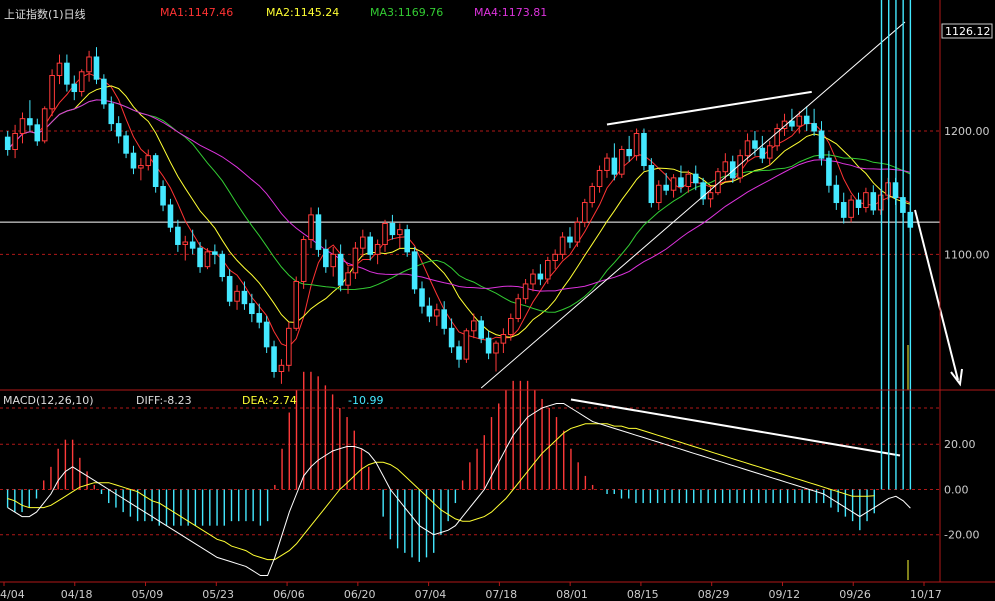 This screenshot has height=601, width=995. I want to click on macd-tick-label: 20.00, so click(960, 444).